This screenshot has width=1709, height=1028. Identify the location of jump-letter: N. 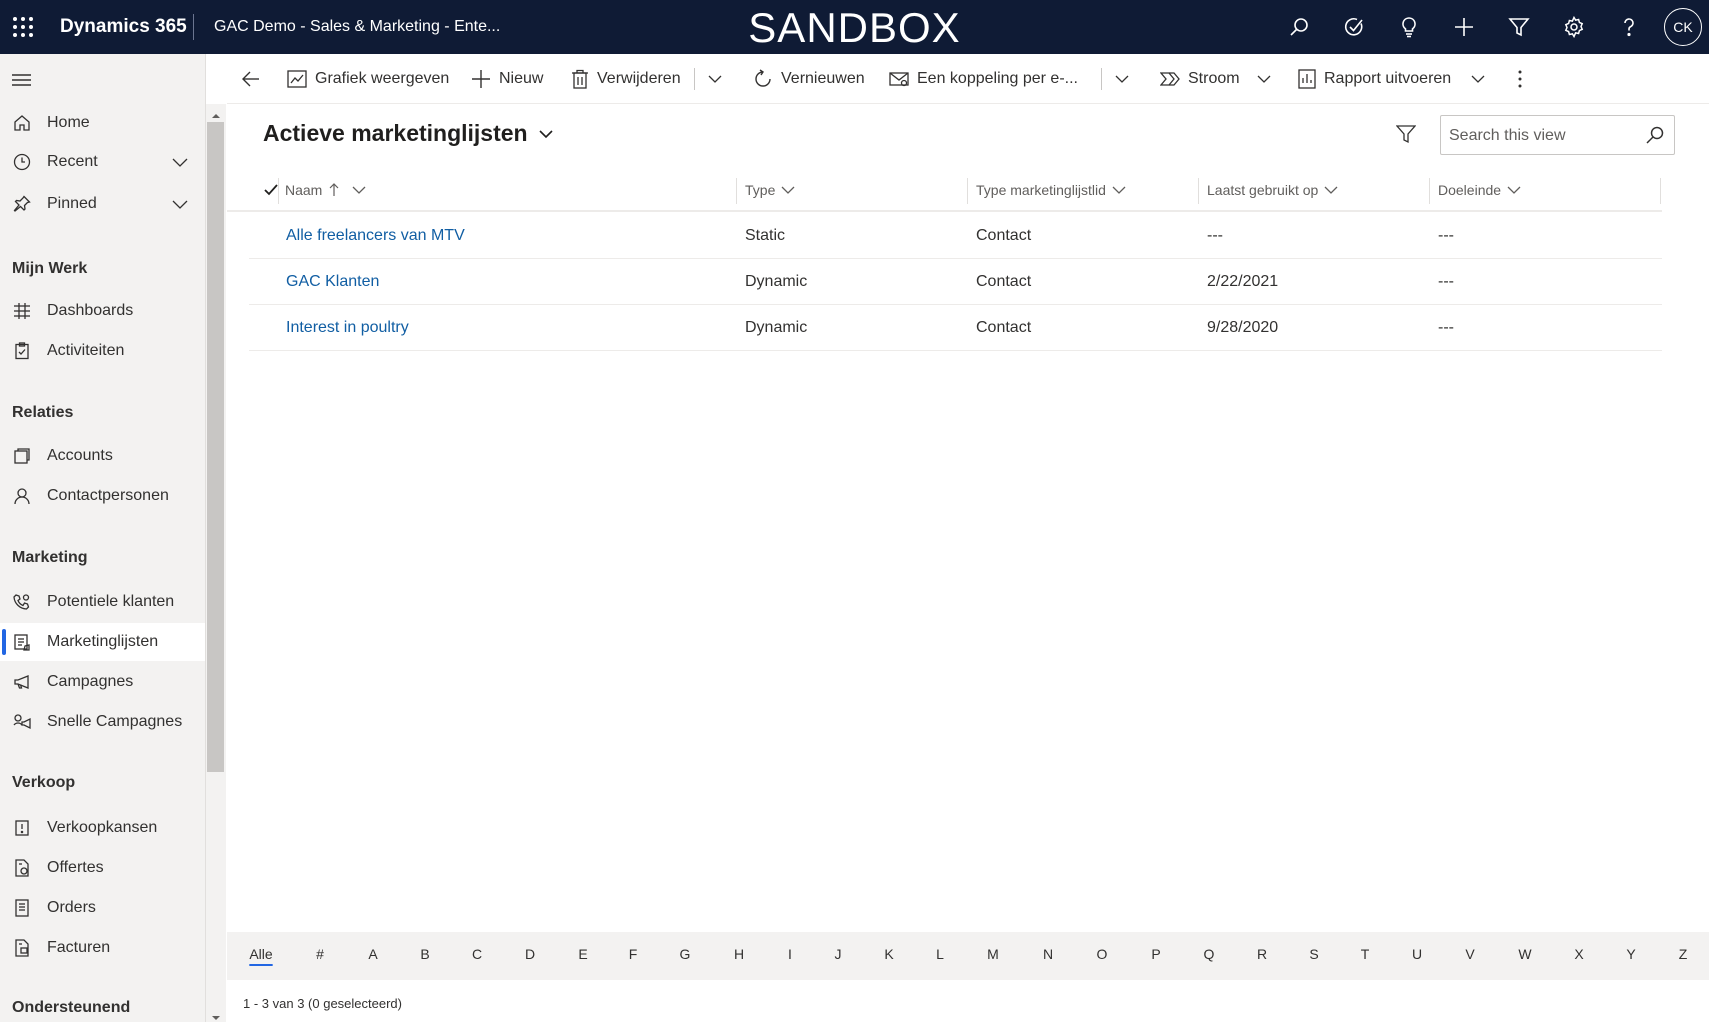
(1048, 954).